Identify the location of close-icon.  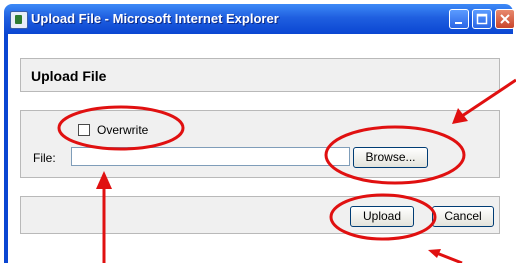
(505, 19).